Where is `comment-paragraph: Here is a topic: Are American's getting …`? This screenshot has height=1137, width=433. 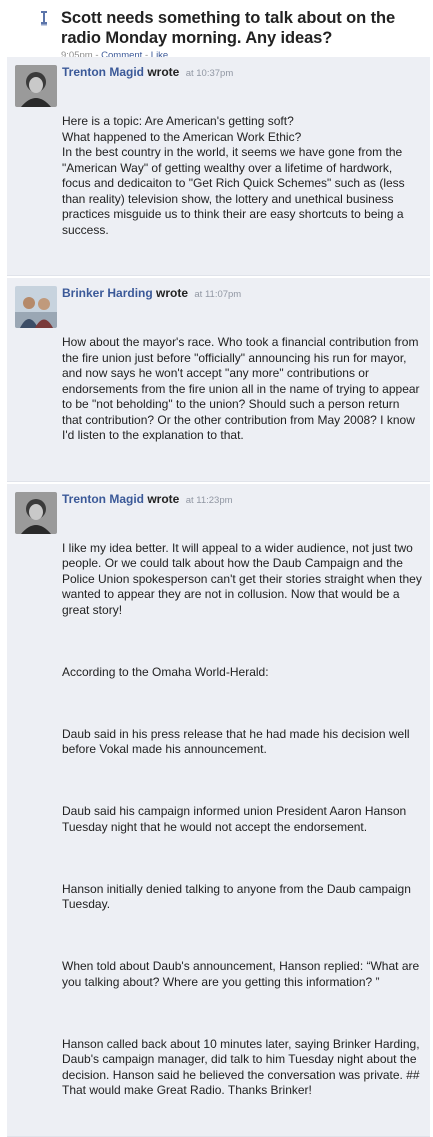
comment-paragraph: Here is a topic: Are American's getting … is located at coordinates (233, 175).